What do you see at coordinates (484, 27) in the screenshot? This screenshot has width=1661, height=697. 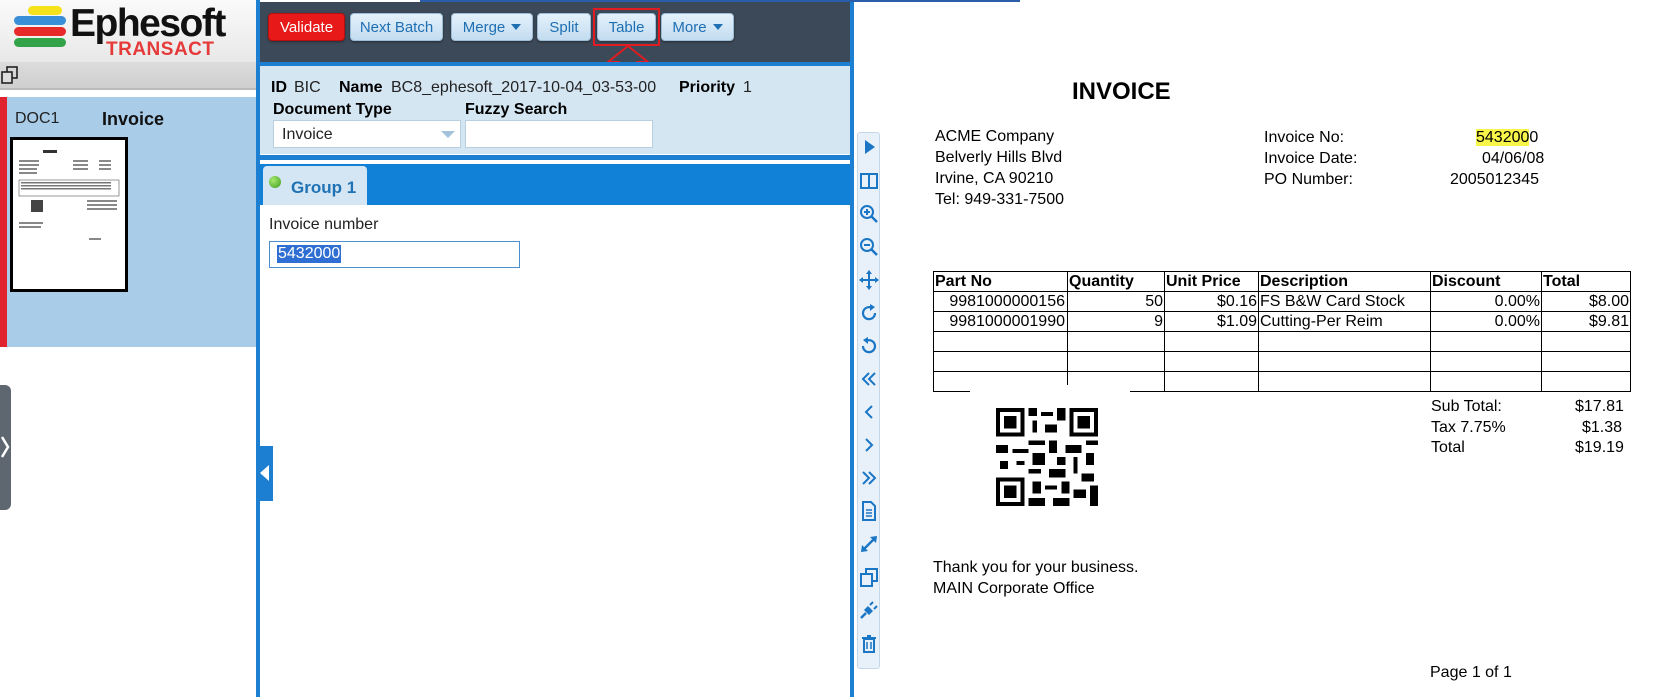 I see `merge-label: Merge` at bounding box center [484, 27].